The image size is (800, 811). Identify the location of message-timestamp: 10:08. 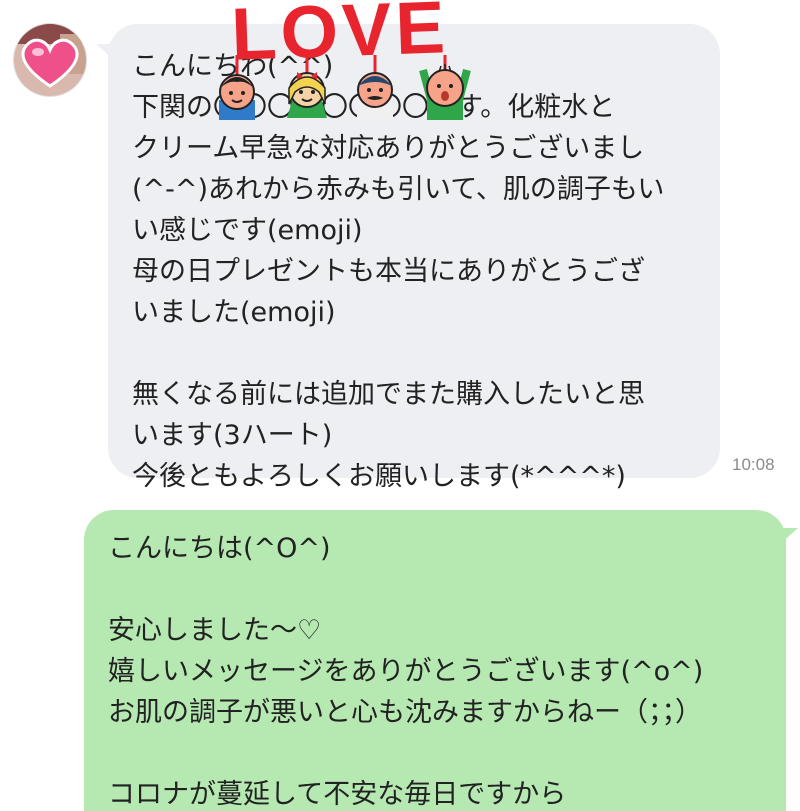
(753, 464).